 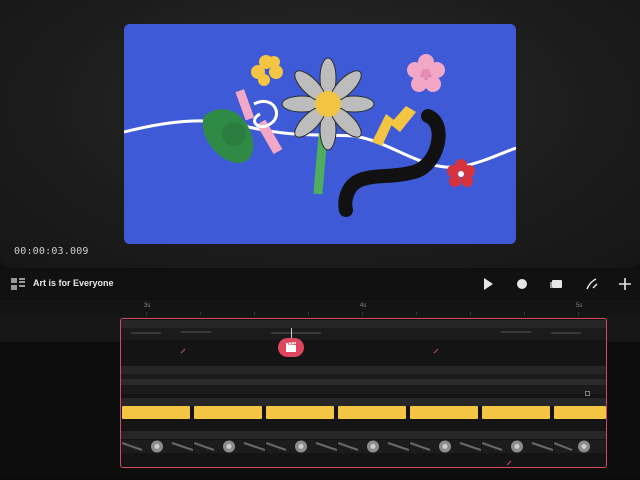 I want to click on pen-icon, so click(x=592, y=284).